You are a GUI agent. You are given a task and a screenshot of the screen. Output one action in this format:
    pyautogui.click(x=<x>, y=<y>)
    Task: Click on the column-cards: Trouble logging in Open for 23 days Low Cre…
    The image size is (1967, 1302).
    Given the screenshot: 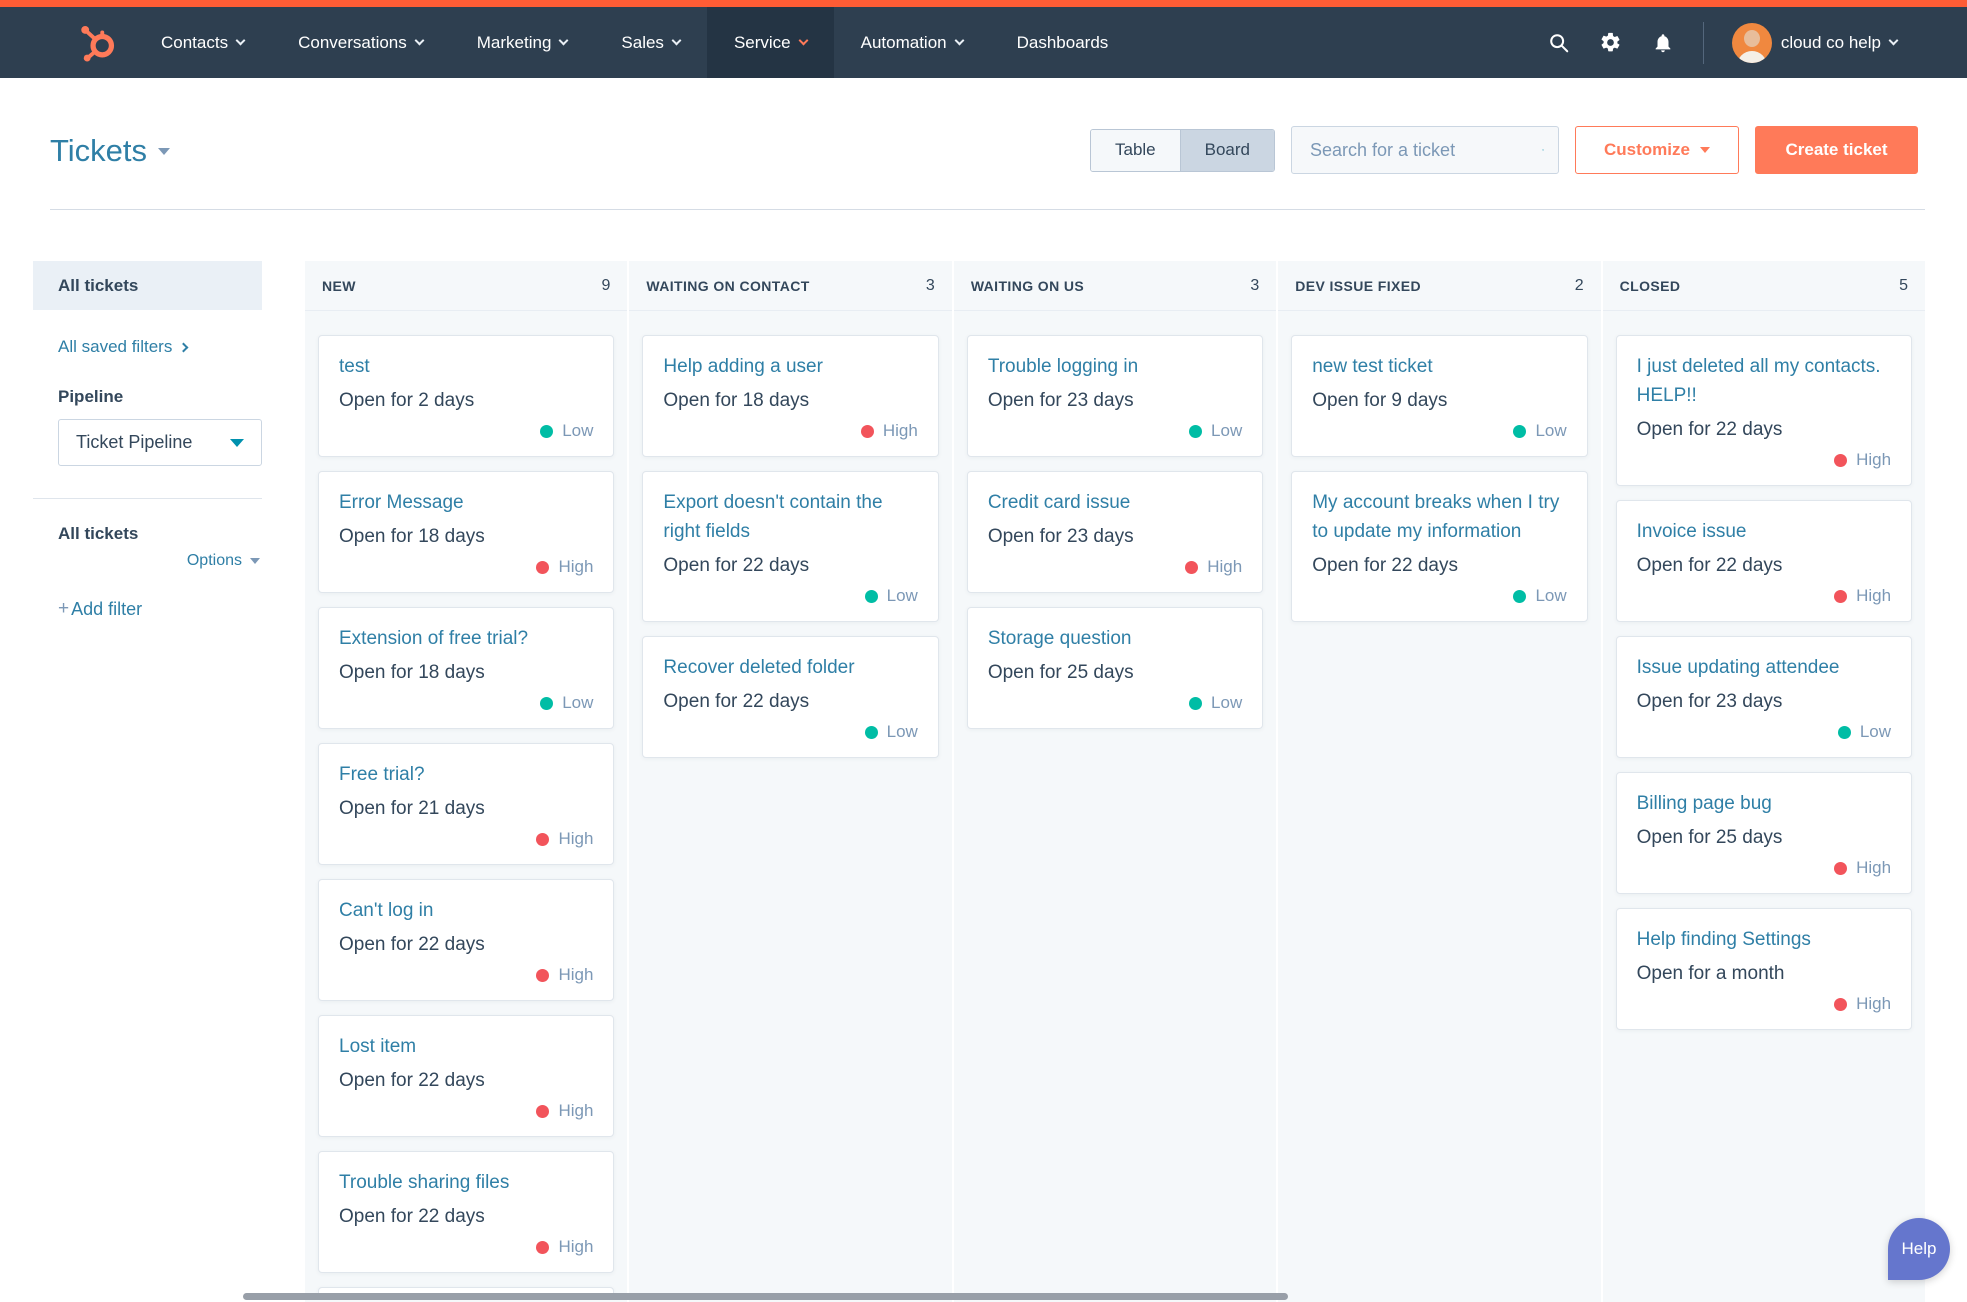 What is the action you would take?
    pyautogui.click(x=1115, y=520)
    